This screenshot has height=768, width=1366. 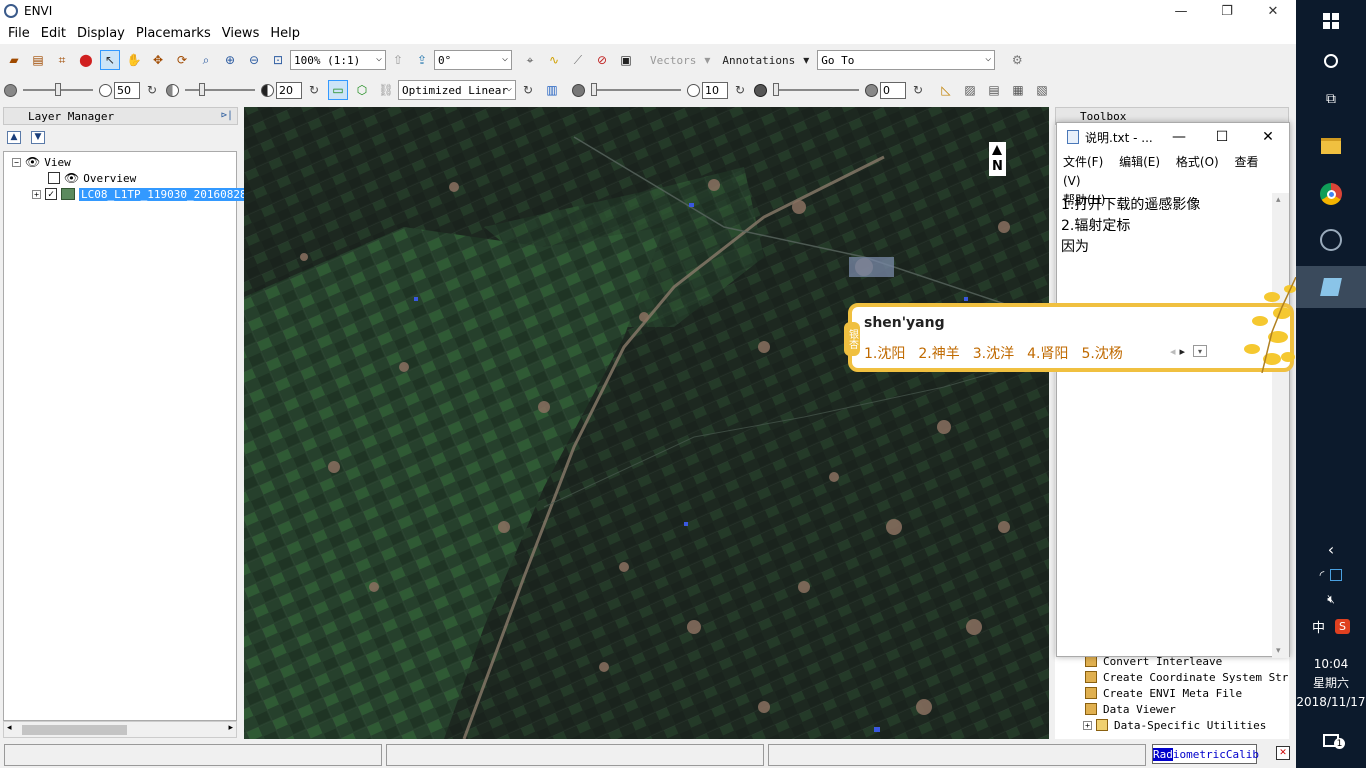 What do you see at coordinates (110, 60) in the screenshot?
I see `select-arrow-icon: ↖` at bounding box center [110, 60].